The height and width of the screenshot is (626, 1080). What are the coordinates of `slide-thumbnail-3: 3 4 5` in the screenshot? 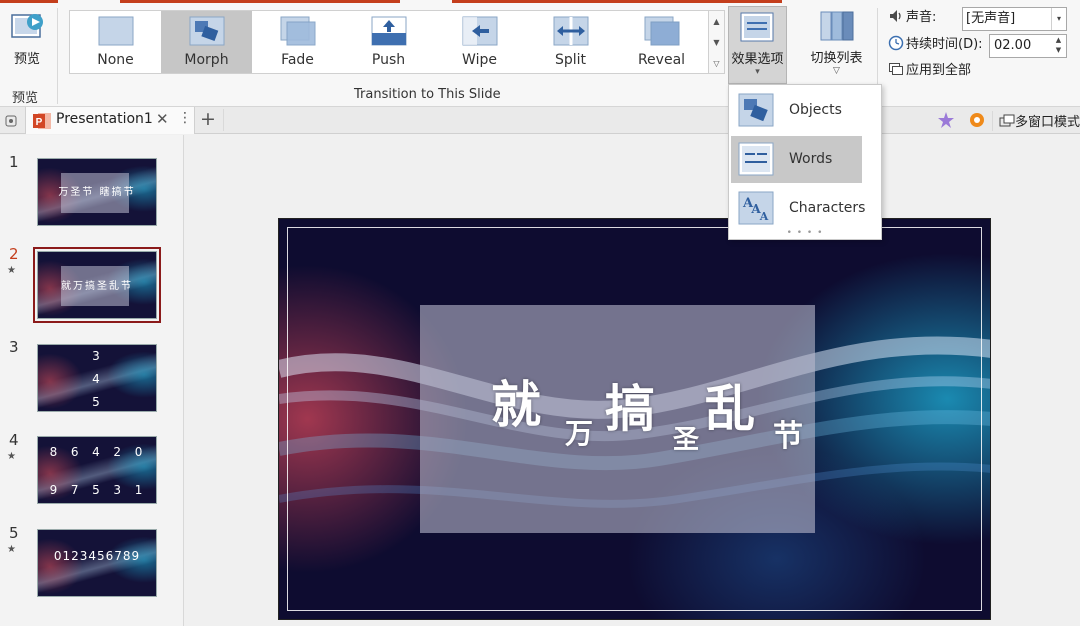 It's located at (97, 378).